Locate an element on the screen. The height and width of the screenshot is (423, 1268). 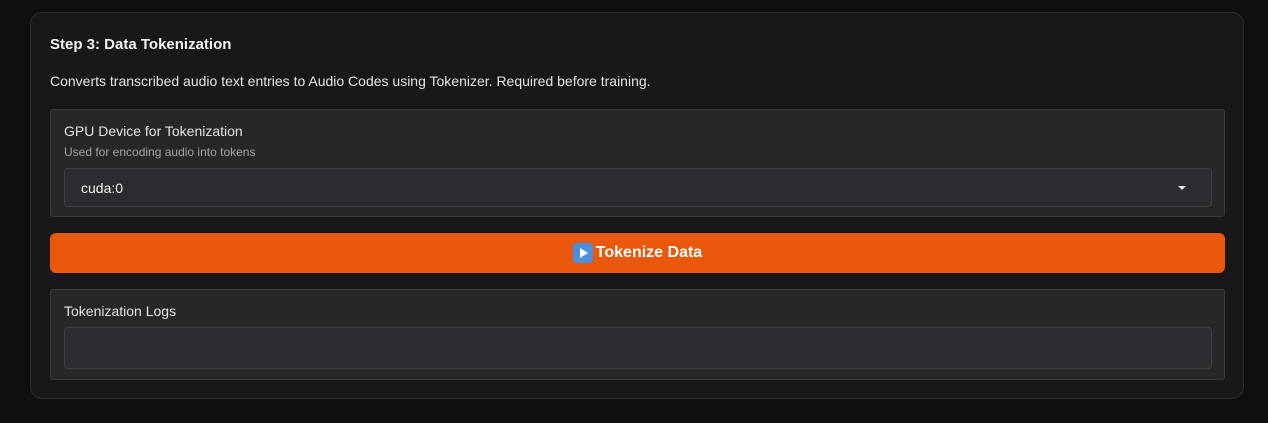
tokenization-logs-output is located at coordinates (638, 348).